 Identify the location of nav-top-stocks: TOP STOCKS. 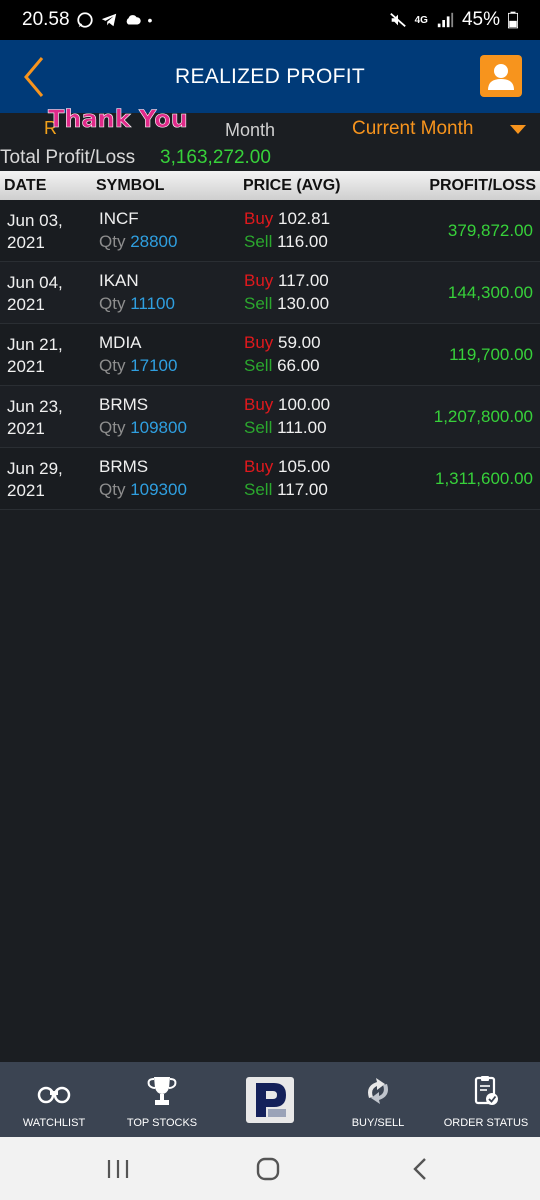
(162, 1099).